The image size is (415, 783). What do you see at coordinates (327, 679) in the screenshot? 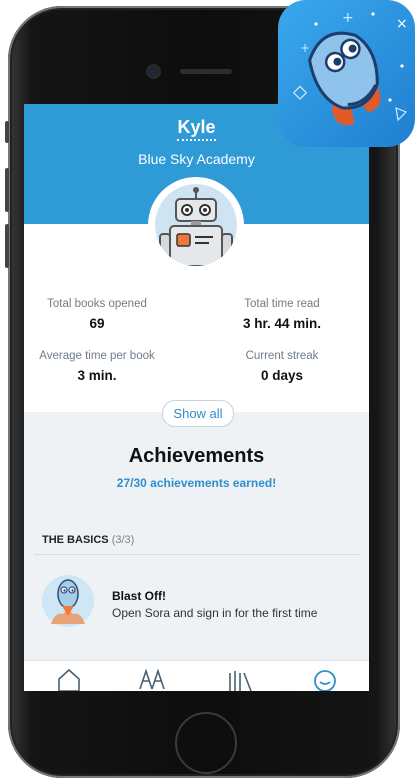
I see `profile-icon` at bounding box center [327, 679].